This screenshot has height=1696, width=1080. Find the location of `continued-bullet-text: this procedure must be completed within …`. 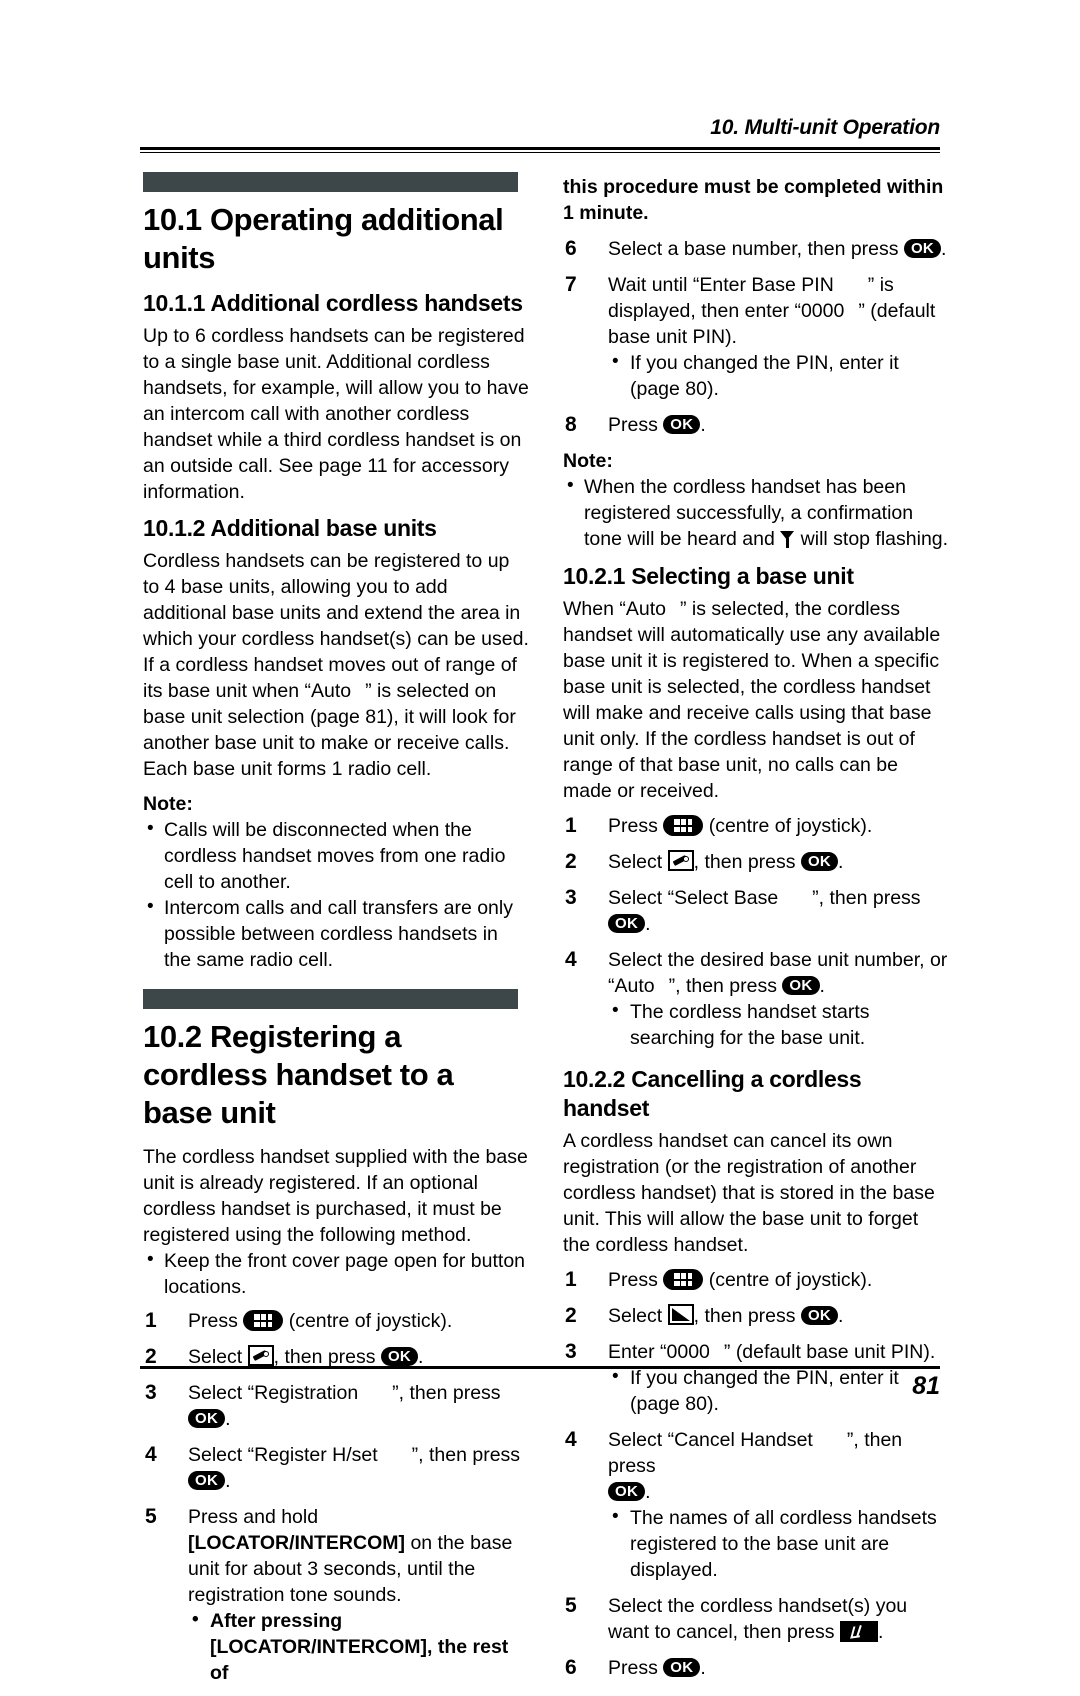

continued-bullet-text: this procedure must be completed within … is located at coordinates (753, 200).